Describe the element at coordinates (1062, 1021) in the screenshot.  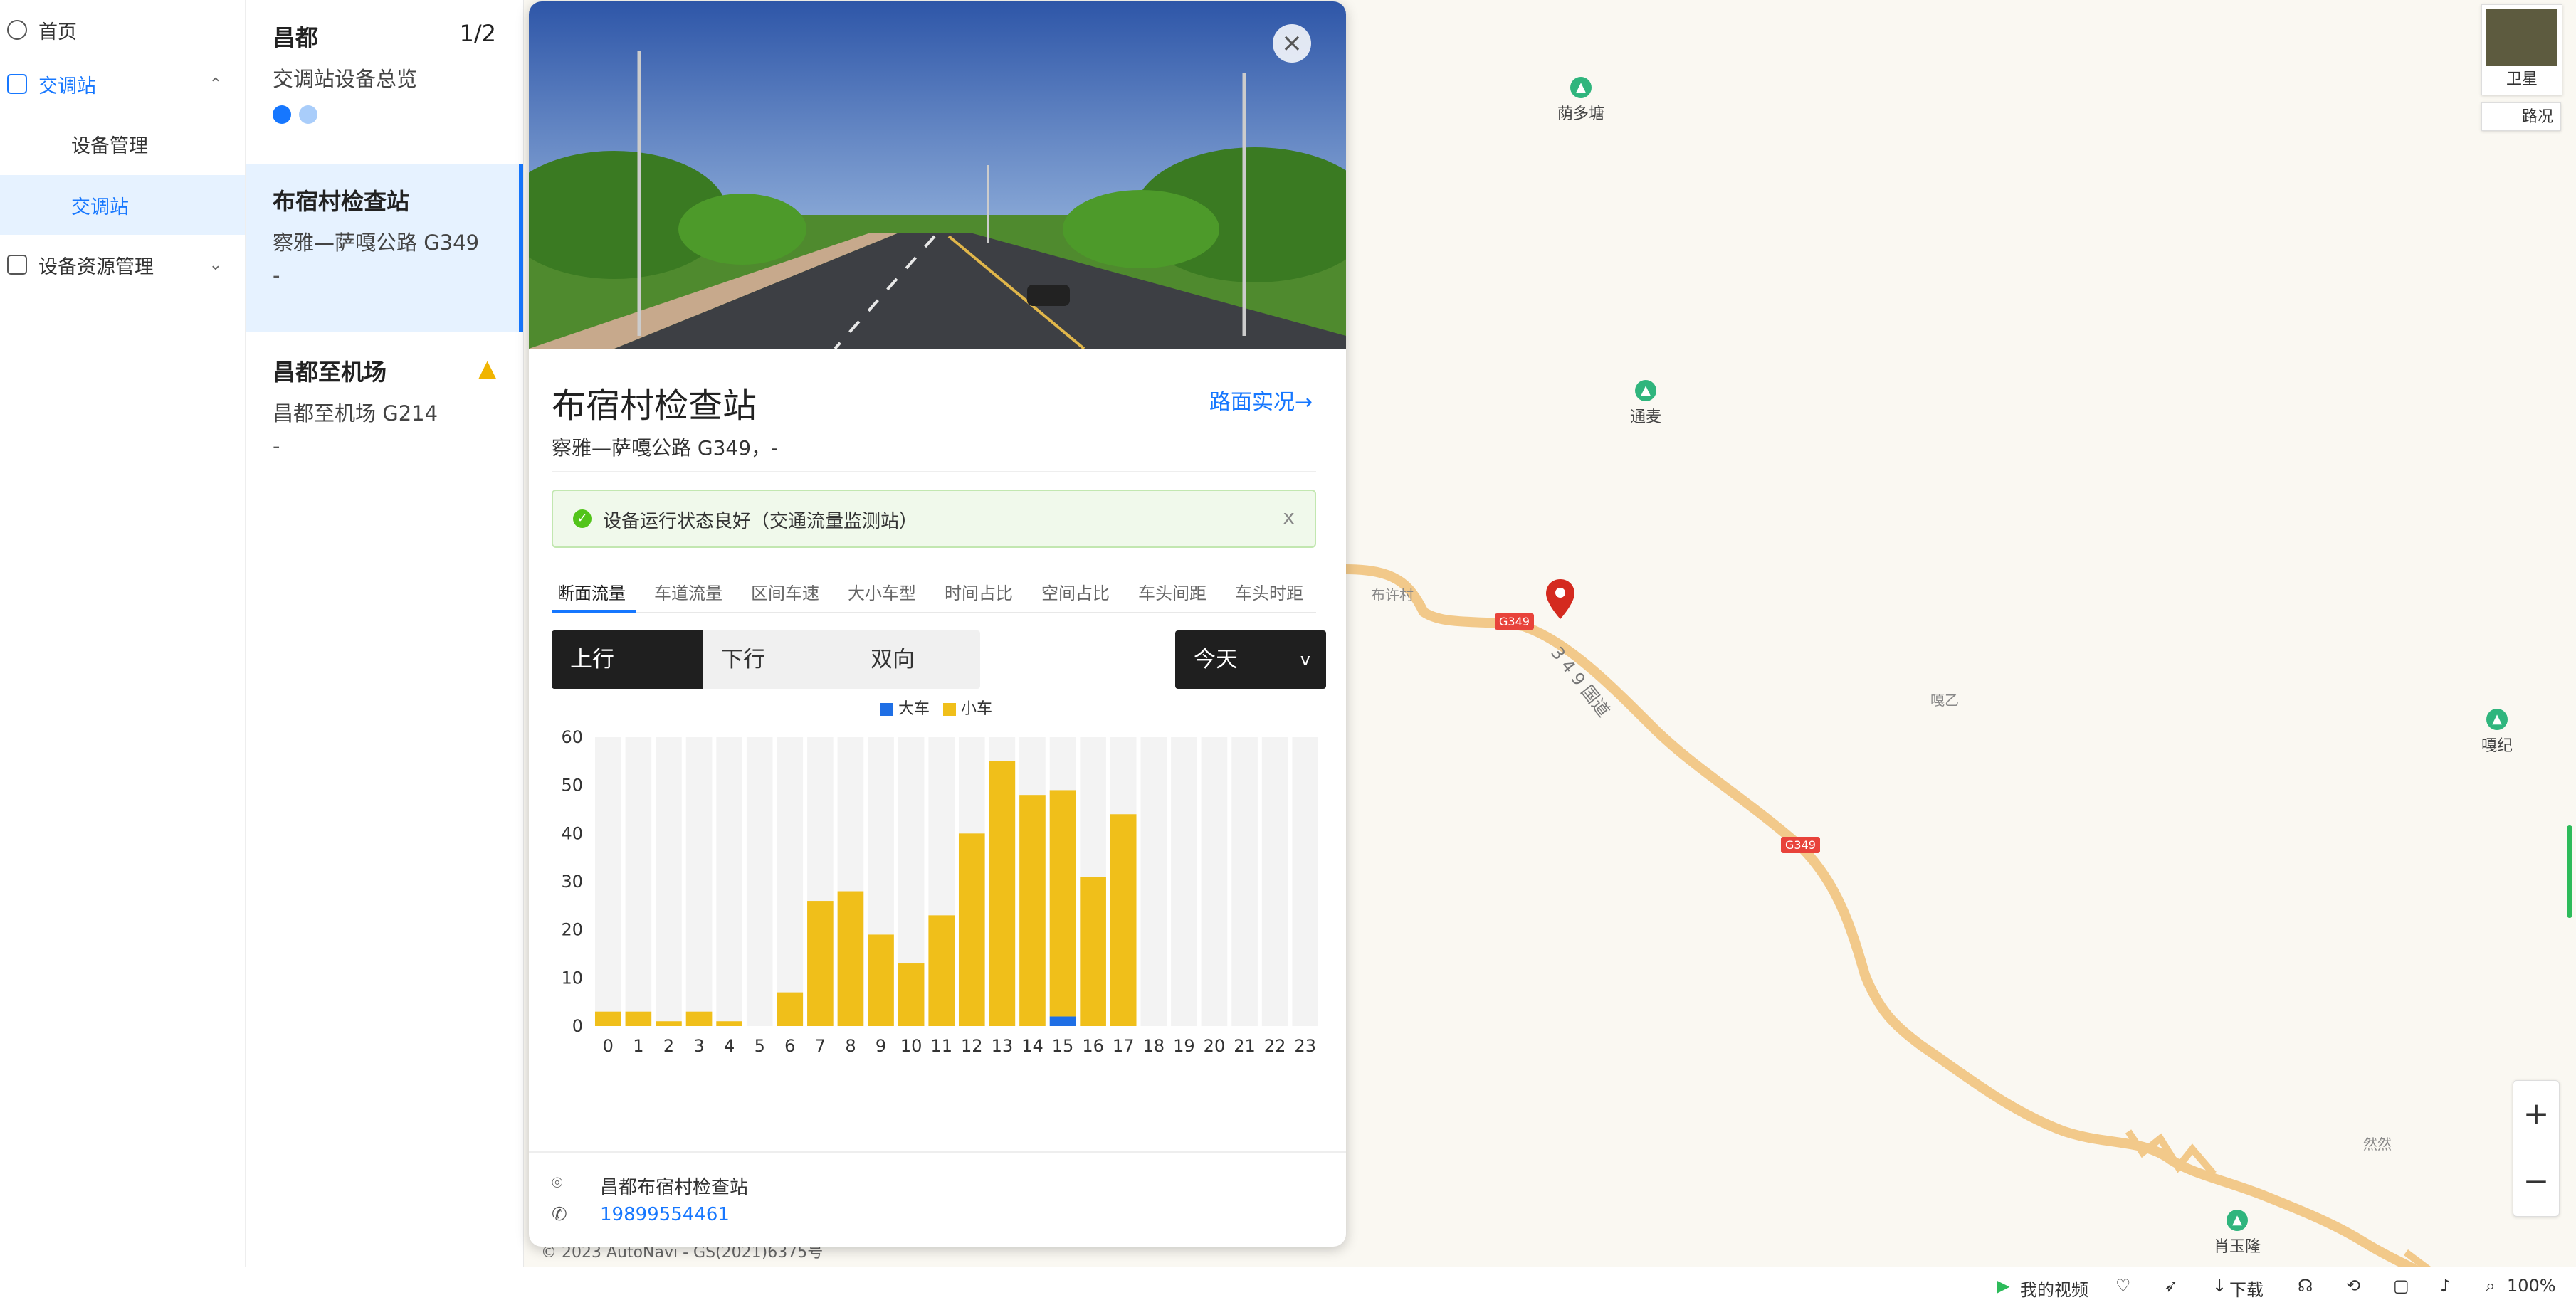
I see `bar-大车-15` at that location.